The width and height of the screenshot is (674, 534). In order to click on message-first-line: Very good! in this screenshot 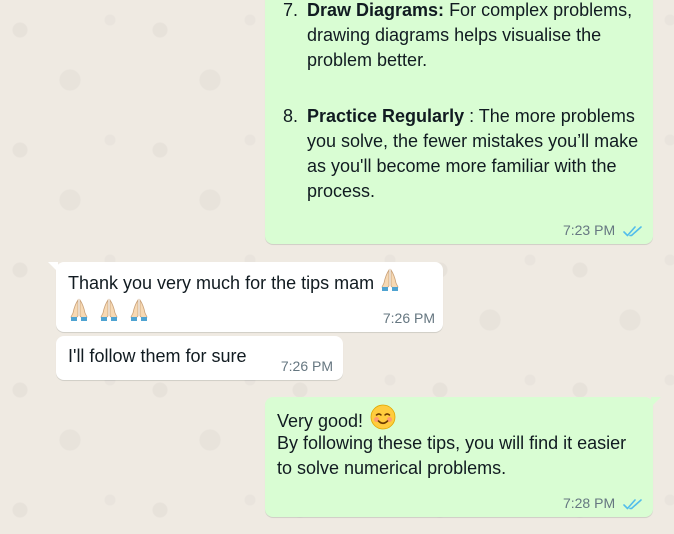, I will do `click(336, 419)`.